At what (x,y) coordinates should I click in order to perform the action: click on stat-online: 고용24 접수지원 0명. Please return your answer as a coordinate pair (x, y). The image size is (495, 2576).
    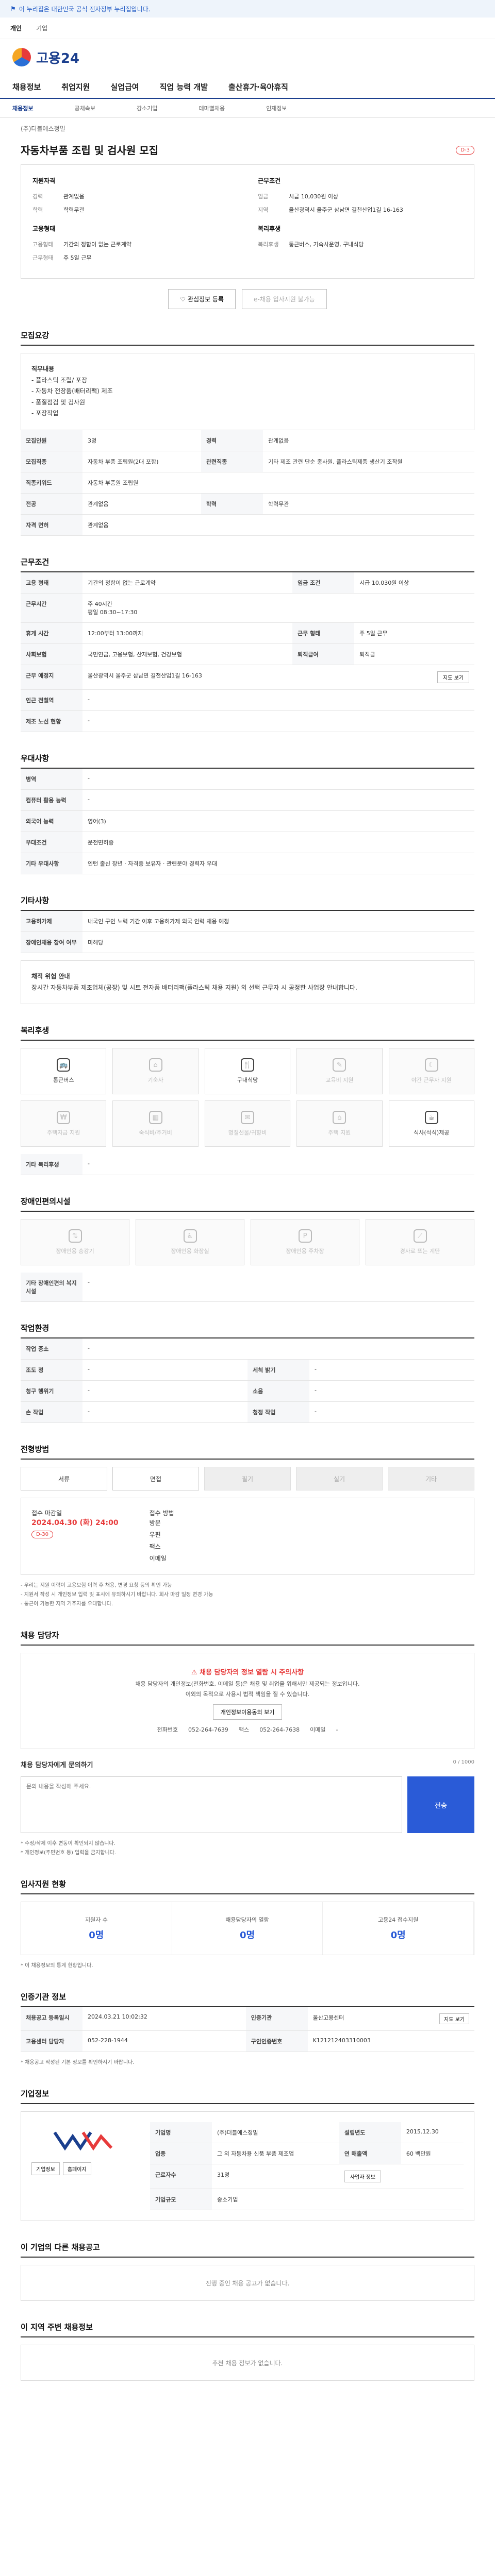
    Looking at the image, I should click on (398, 1928).